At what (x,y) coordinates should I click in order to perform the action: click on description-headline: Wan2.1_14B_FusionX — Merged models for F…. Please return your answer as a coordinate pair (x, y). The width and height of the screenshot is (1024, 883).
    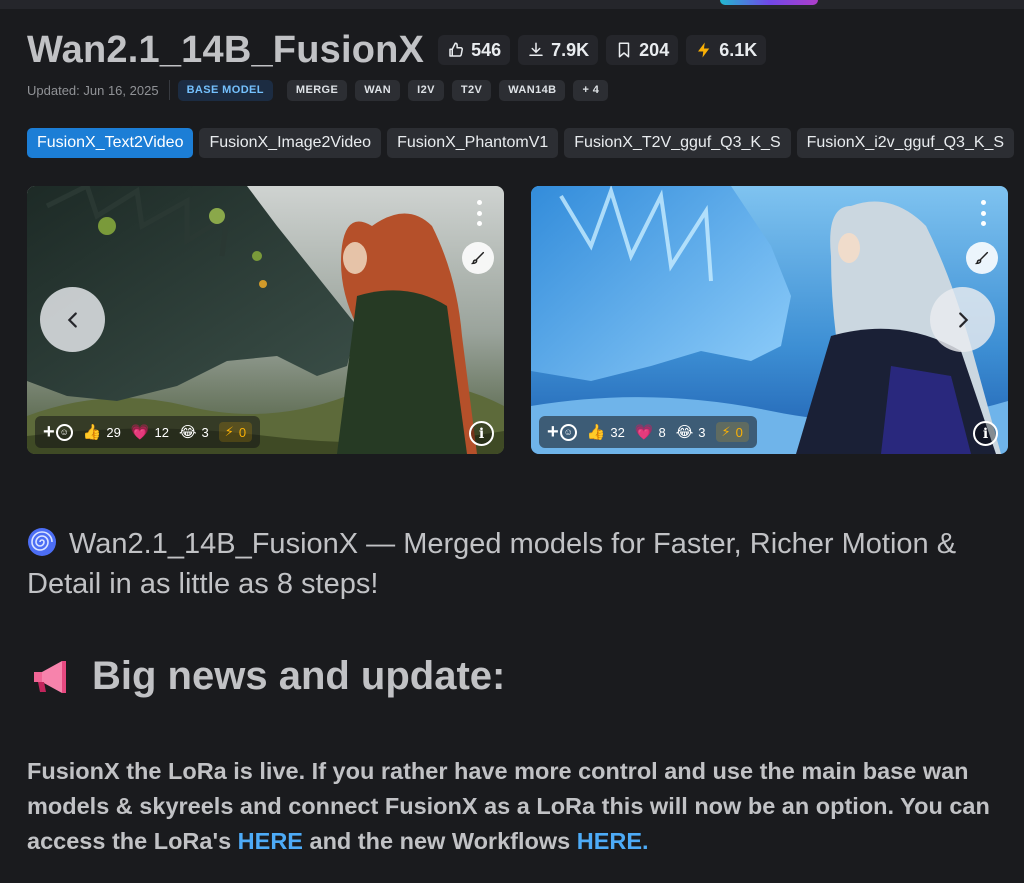
    Looking at the image, I should click on (492, 564).